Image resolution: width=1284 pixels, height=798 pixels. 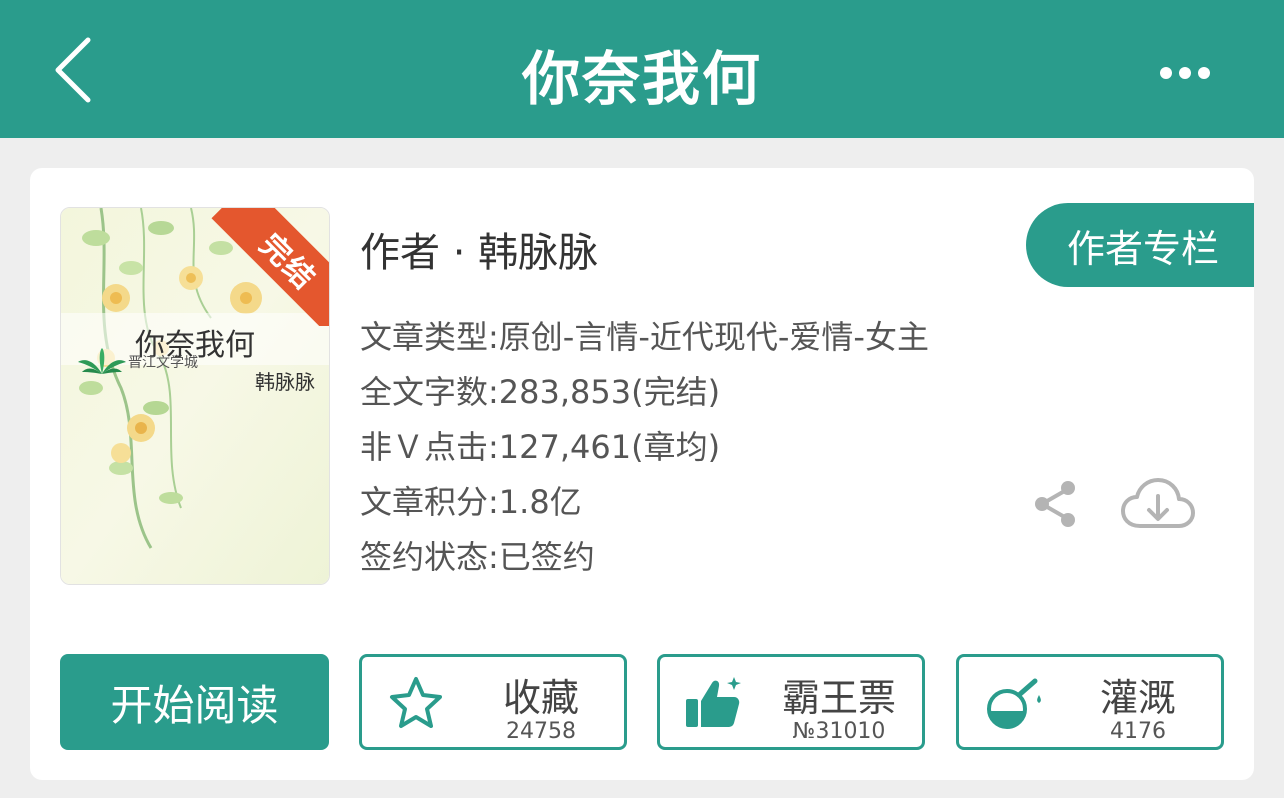 What do you see at coordinates (102, 361) in the screenshot?
I see `publisher-logo-icon` at bounding box center [102, 361].